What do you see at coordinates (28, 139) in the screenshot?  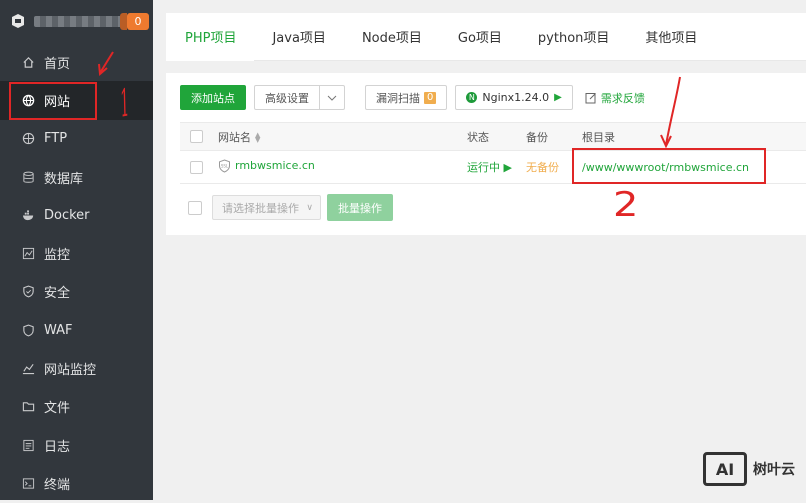 I see `ftp-globe-icon` at bounding box center [28, 139].